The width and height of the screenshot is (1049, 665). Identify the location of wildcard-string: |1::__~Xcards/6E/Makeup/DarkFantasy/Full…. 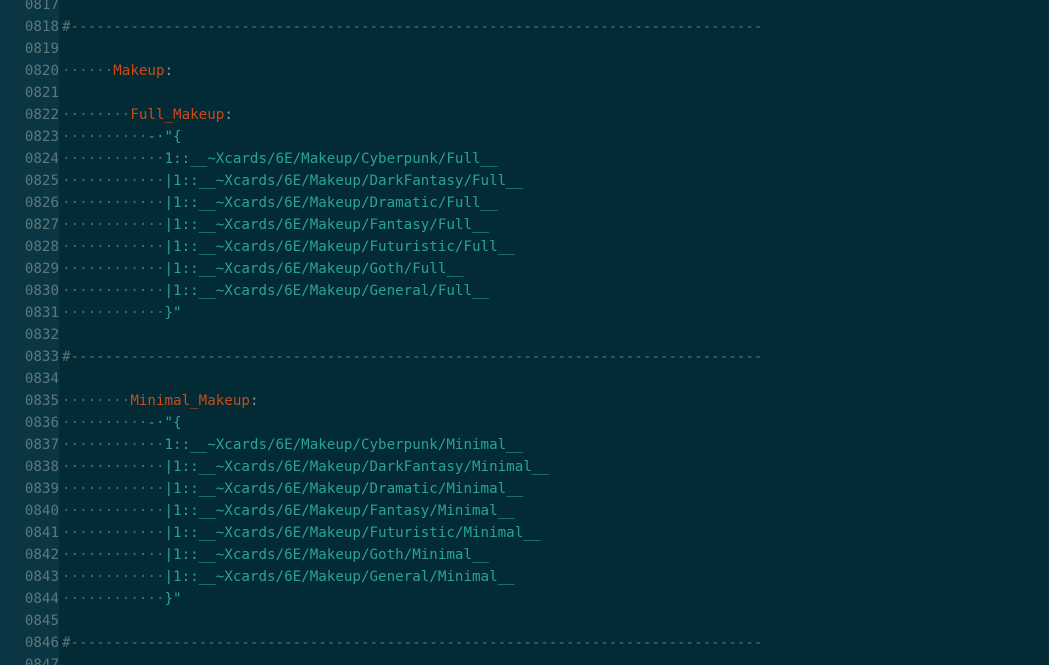
(344, 181).